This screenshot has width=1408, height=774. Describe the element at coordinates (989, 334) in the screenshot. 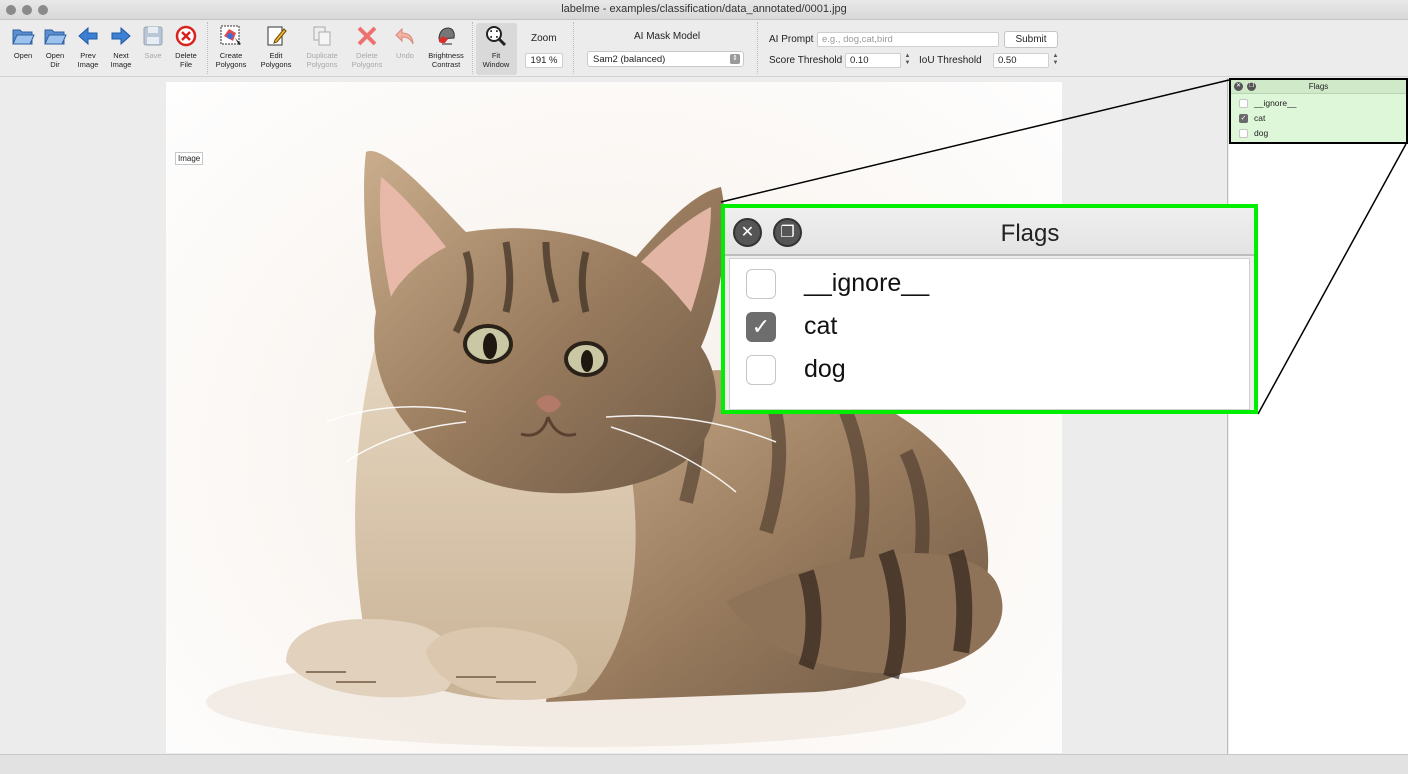

I see `flags-zoom-list: __ignore__ ✓ cat dog` at that location.